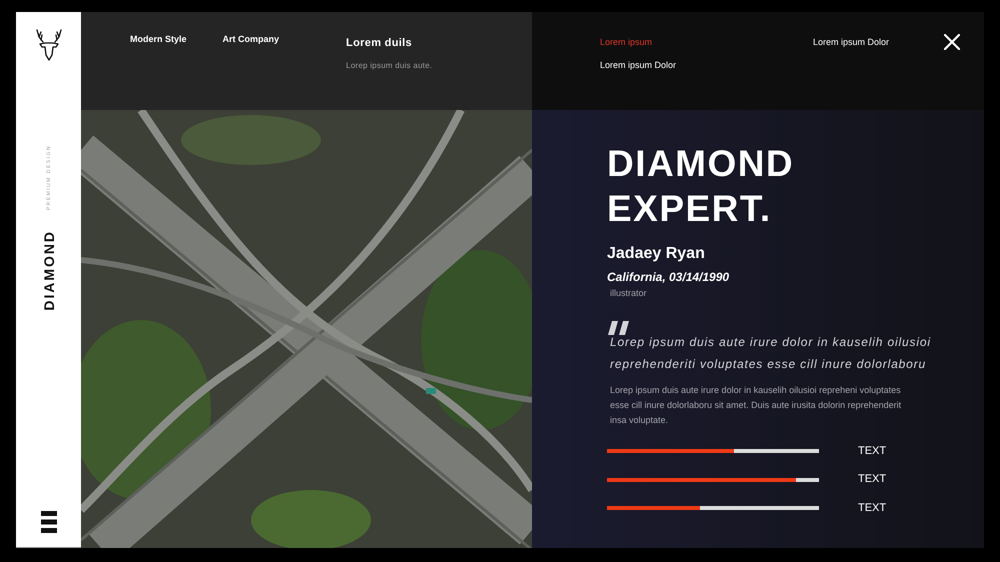  What do you see at coordinates (158, 39) in the screenshot?
I see `nav-link: Modern Style` at bounding box center [158, 39].